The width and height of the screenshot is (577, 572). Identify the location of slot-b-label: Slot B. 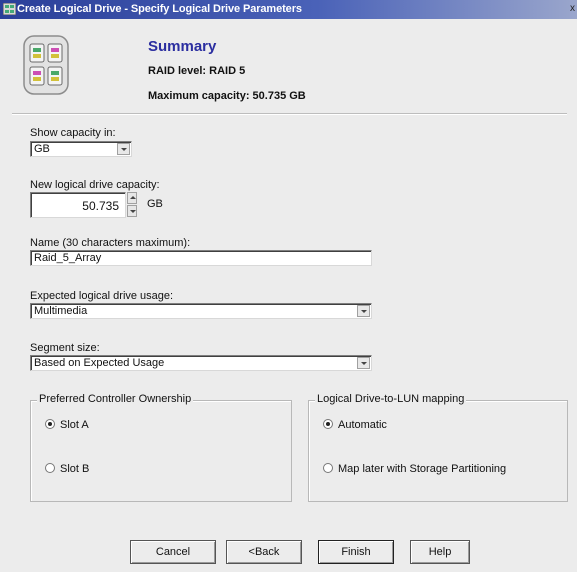
(75, 469).